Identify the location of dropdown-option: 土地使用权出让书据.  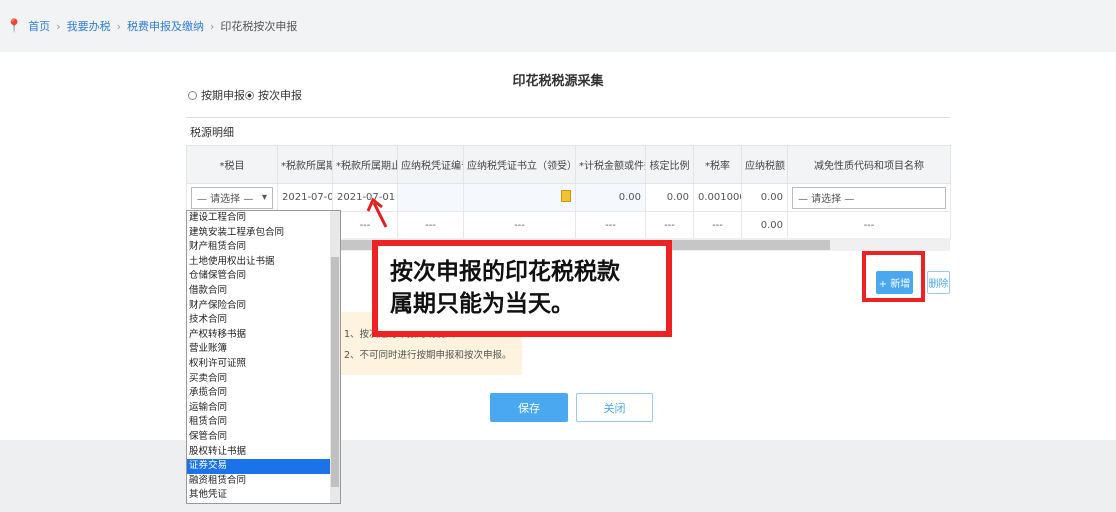
(258, 262).